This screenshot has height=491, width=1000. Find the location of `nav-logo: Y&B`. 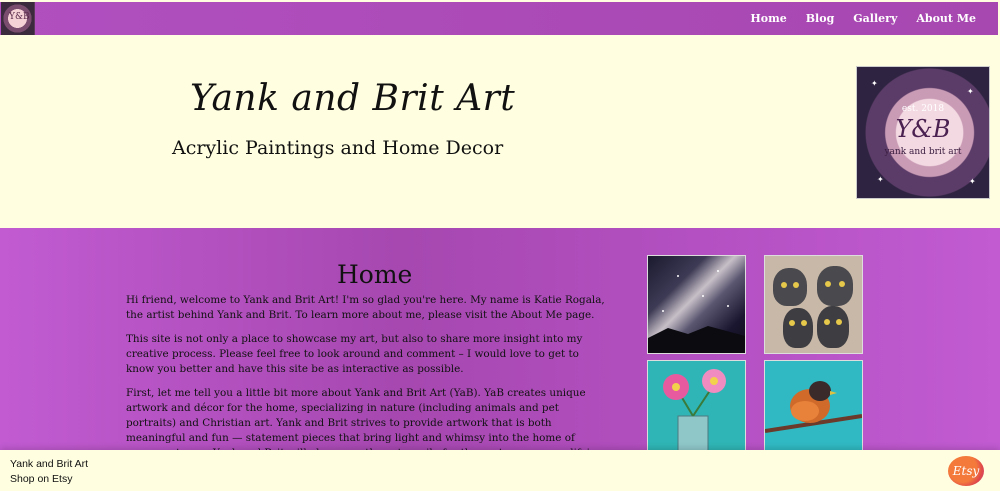

nav-logo: Y&B is located at coordinates (18, 18).